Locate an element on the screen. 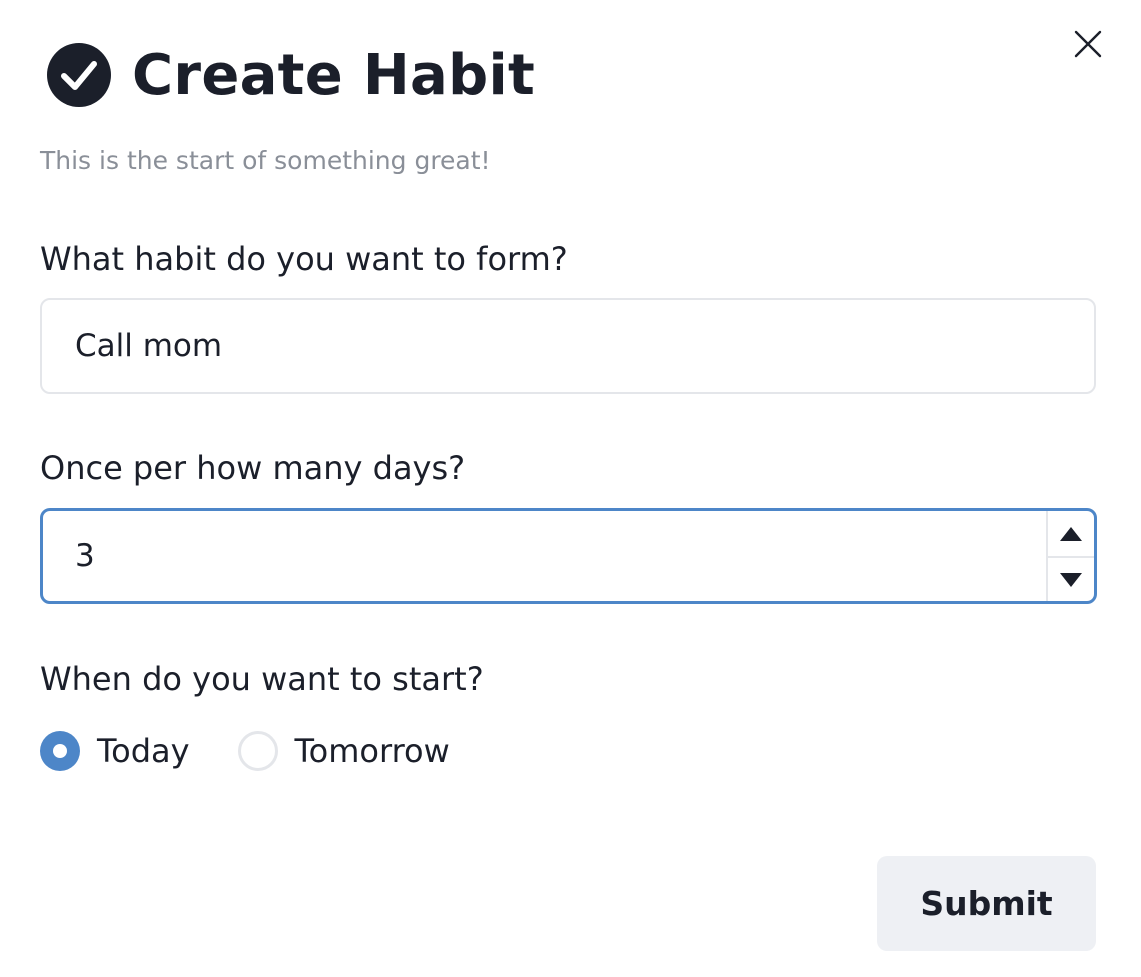 The height and width of the screenshot is (977, 1141). triangle-down-icon is located at coordinates (1071, 579).